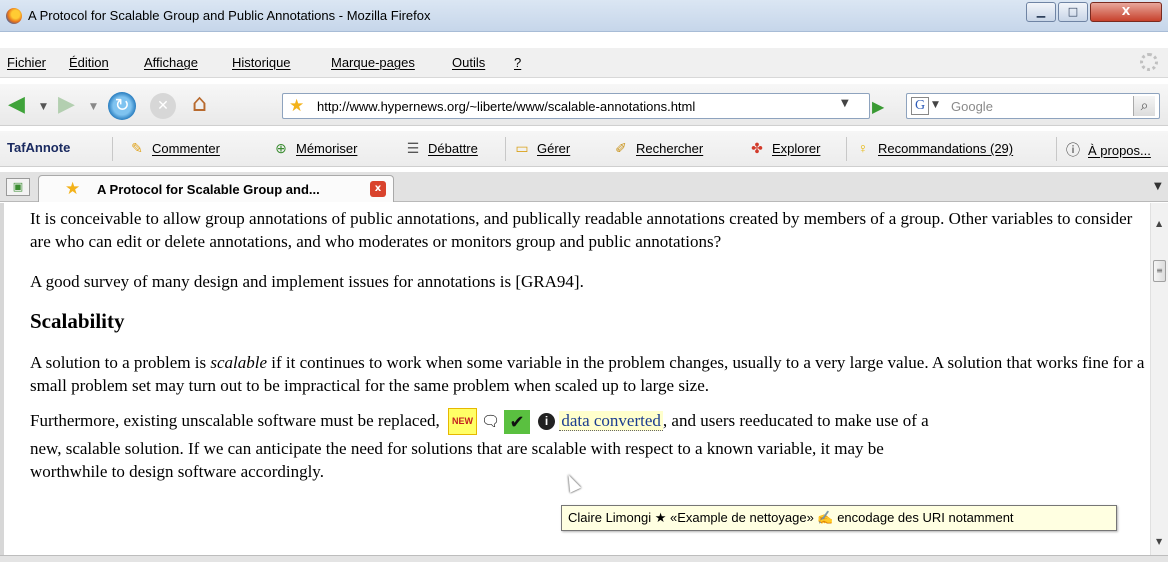 This screenshot has width=1168, height=562. Describe the element at coordinates (43, 107) in the screenshot. I see `back-dropdown-icon: ▼` at that location.